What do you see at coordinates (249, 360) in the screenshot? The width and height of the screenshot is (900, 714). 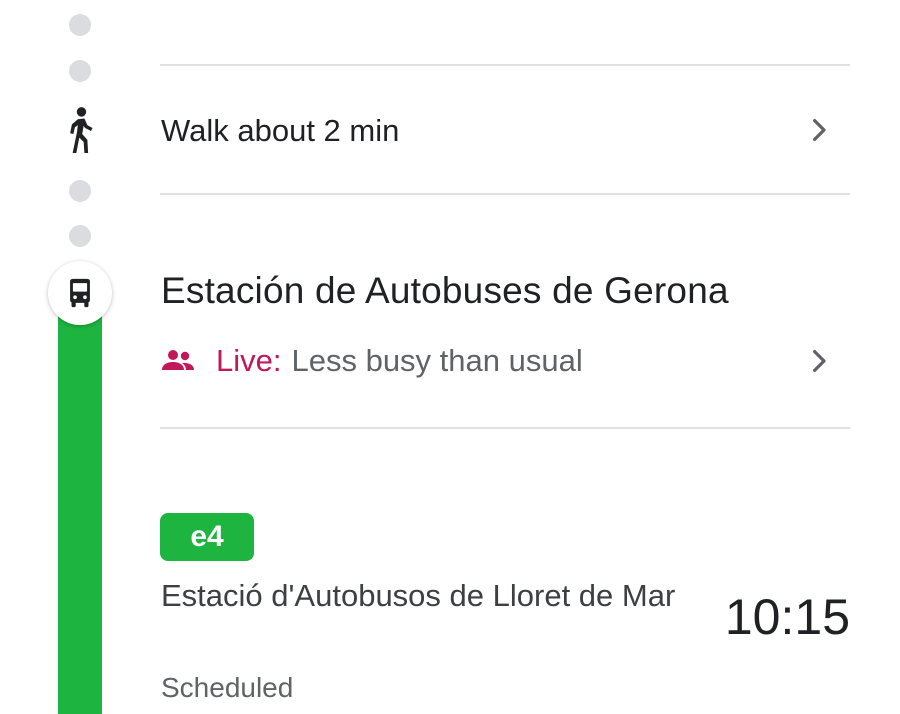 I see `live-label: Live:` at bounding box center [249, 360].